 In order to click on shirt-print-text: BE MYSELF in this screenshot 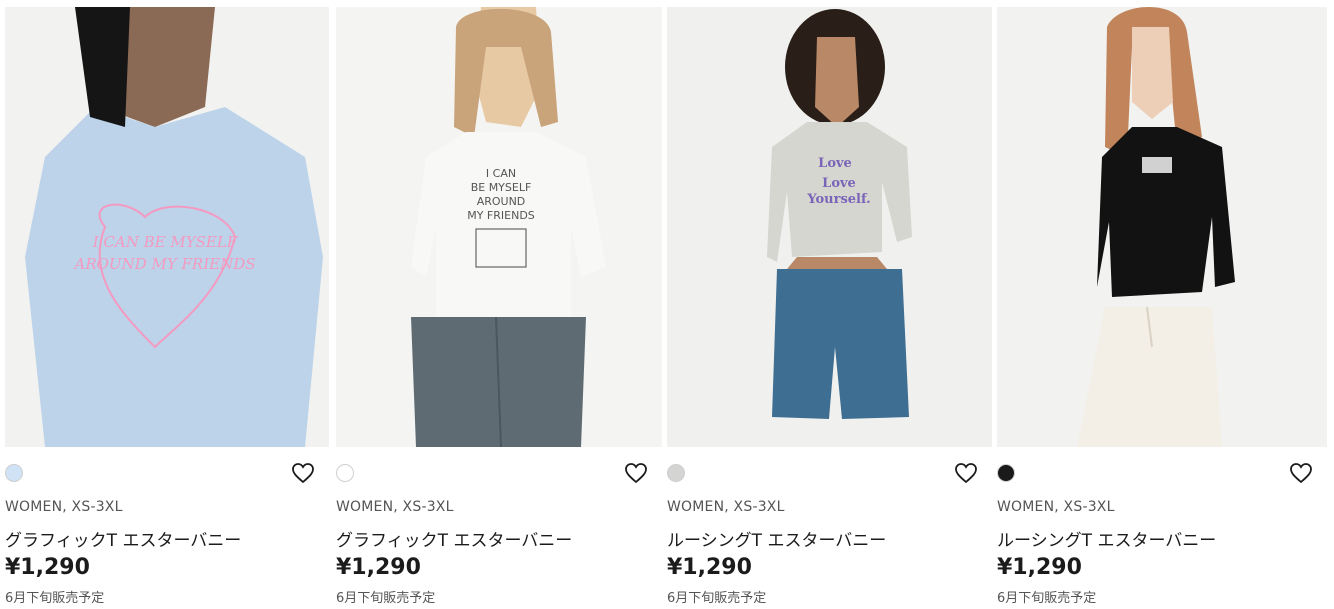, I will do `click(501, 187)`.